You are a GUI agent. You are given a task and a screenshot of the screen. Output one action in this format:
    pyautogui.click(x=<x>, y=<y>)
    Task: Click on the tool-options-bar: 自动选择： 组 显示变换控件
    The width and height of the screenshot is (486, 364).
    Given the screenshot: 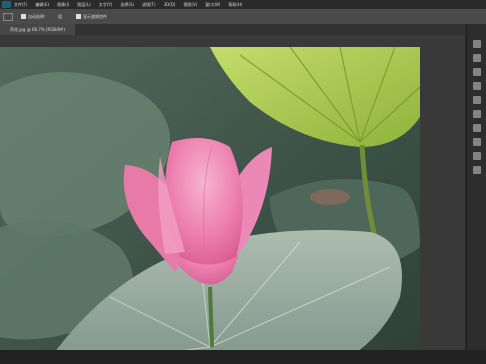 What is the action you would take?
    pyautogui.click(x=243, y=17)
    